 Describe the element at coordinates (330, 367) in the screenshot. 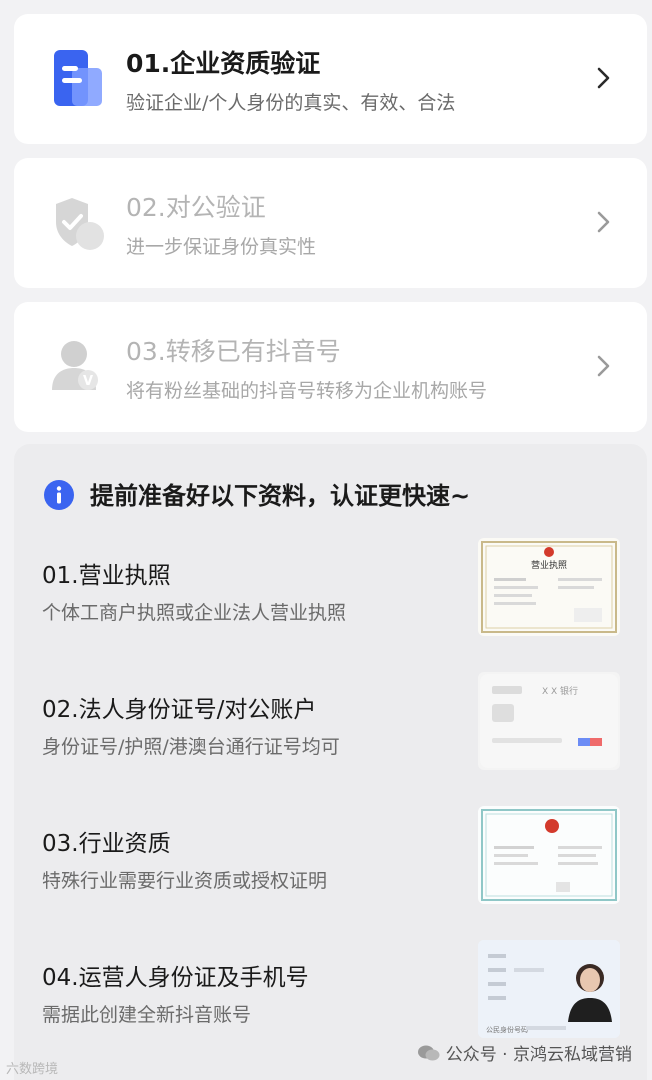

I see `step-card-transfer-douyin-account: V 03.转移已有抖音号 将有粉丝基础的抖音号转移为企业机构账号` at that location.